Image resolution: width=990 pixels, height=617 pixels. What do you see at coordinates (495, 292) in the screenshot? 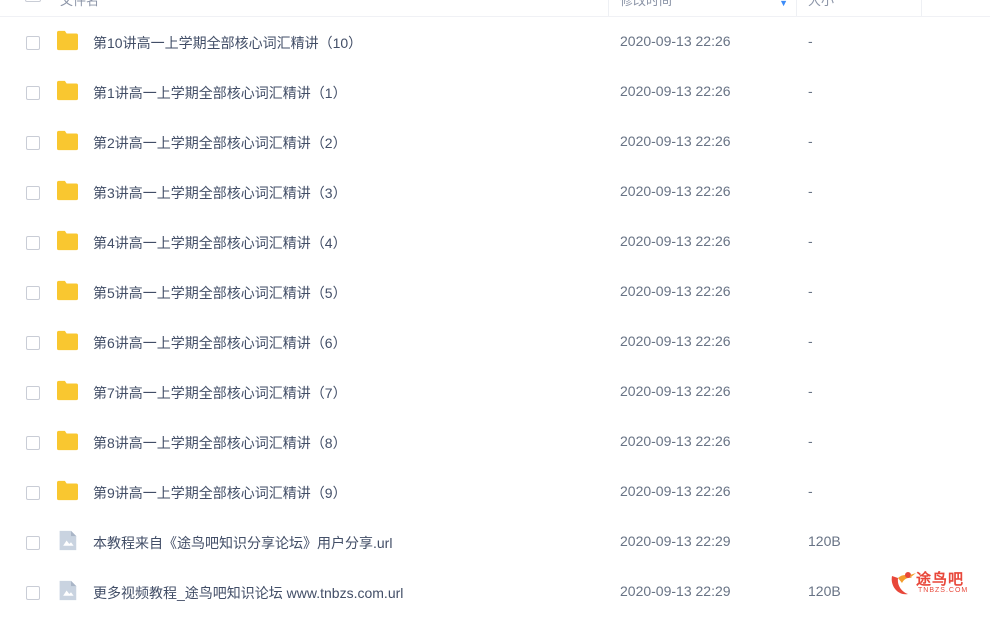
I see `file-row: 第5讲高一上学期全部核心词汇精讲（5） 2020-09-13 22:26 -` at bounding box center [495, 292].